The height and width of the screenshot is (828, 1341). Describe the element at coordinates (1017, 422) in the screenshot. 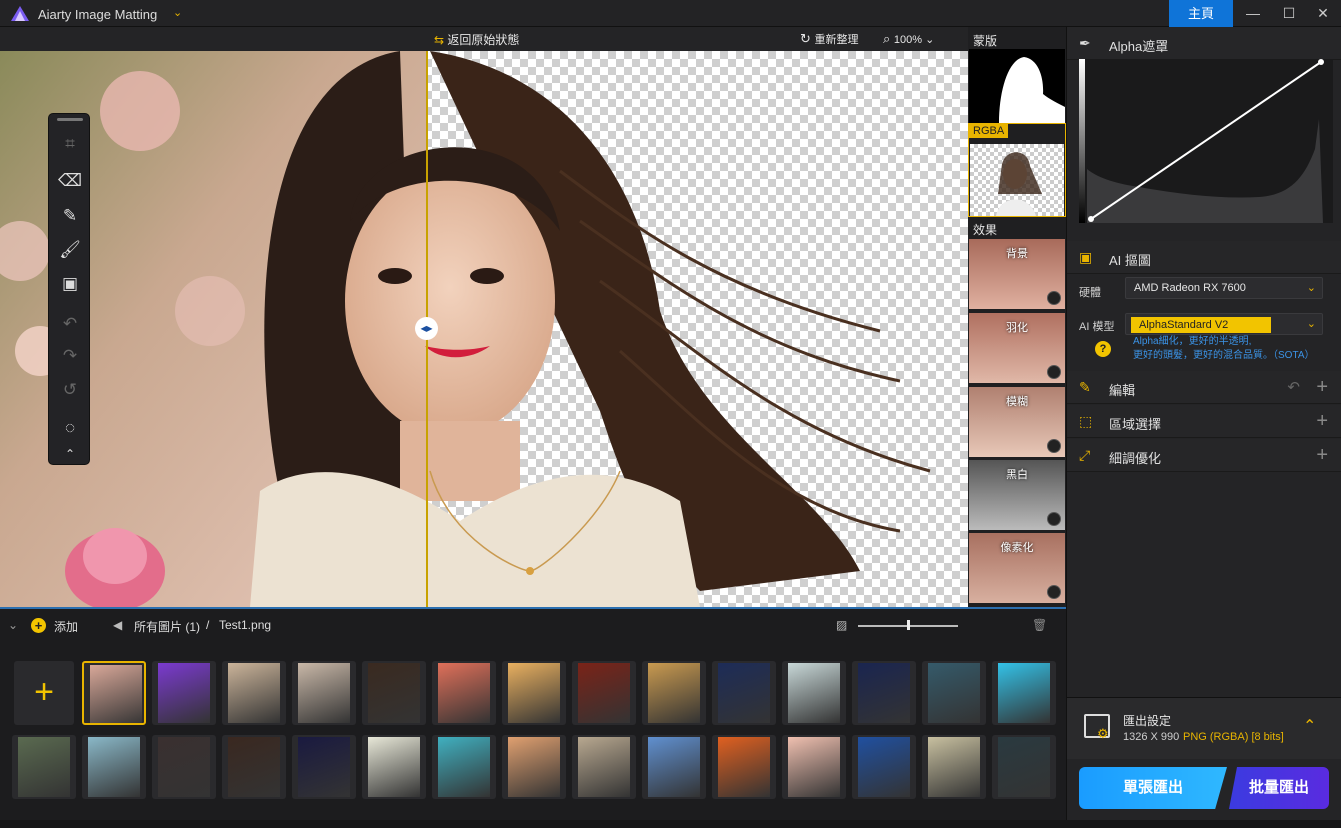

I see `effect-blur: 模糊` at that location.